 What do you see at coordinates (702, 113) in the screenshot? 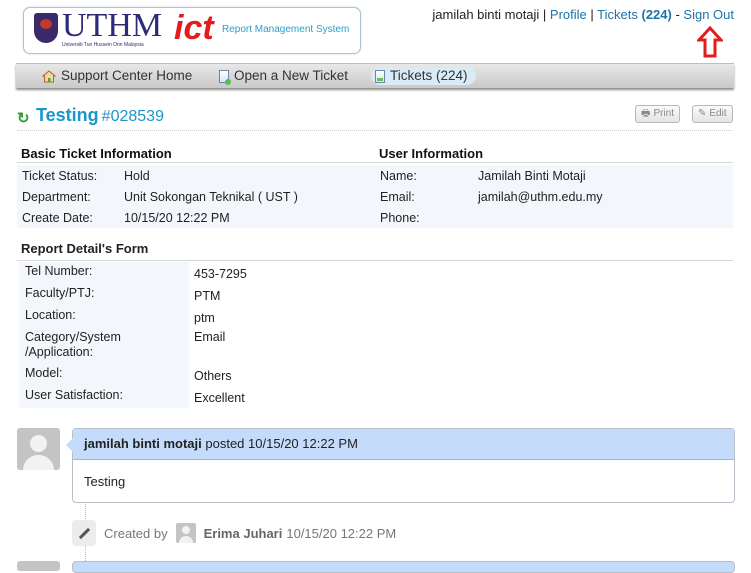
I see `edit-icon: ✎` at bounding box center [702, 113].